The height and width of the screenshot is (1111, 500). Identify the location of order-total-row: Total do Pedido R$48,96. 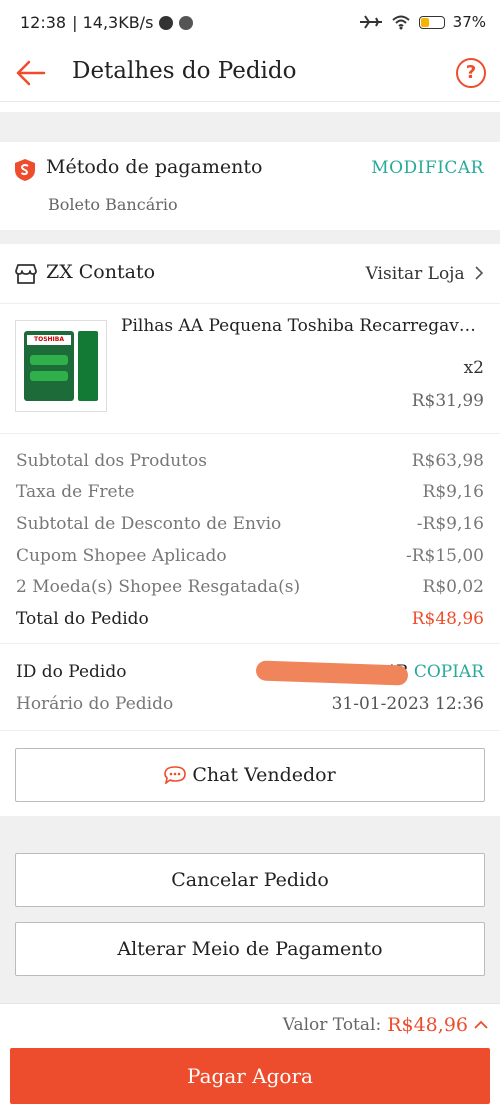
(250, 622).